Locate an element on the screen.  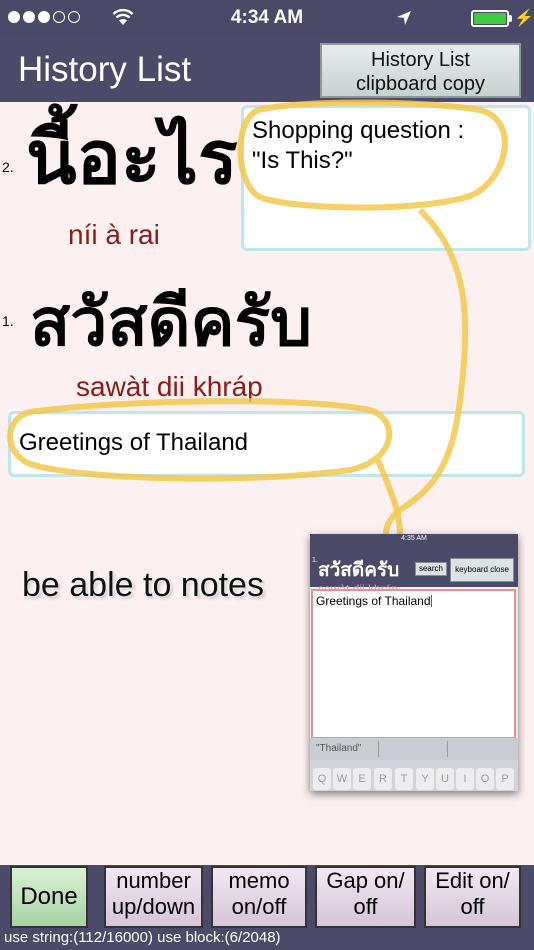
entry-note-box: Shopping question : "Is This?" is located at coordinates (386, 178).